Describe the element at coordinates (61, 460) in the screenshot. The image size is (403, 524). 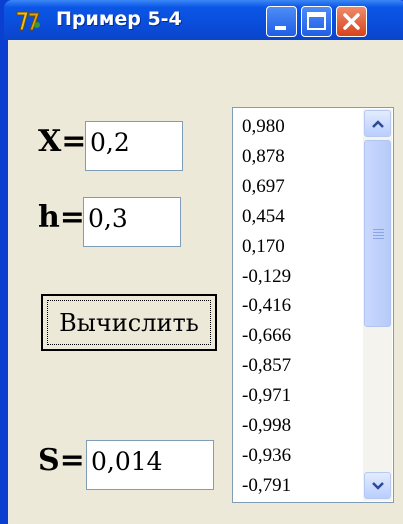
I see `s-label: S=` at that location.